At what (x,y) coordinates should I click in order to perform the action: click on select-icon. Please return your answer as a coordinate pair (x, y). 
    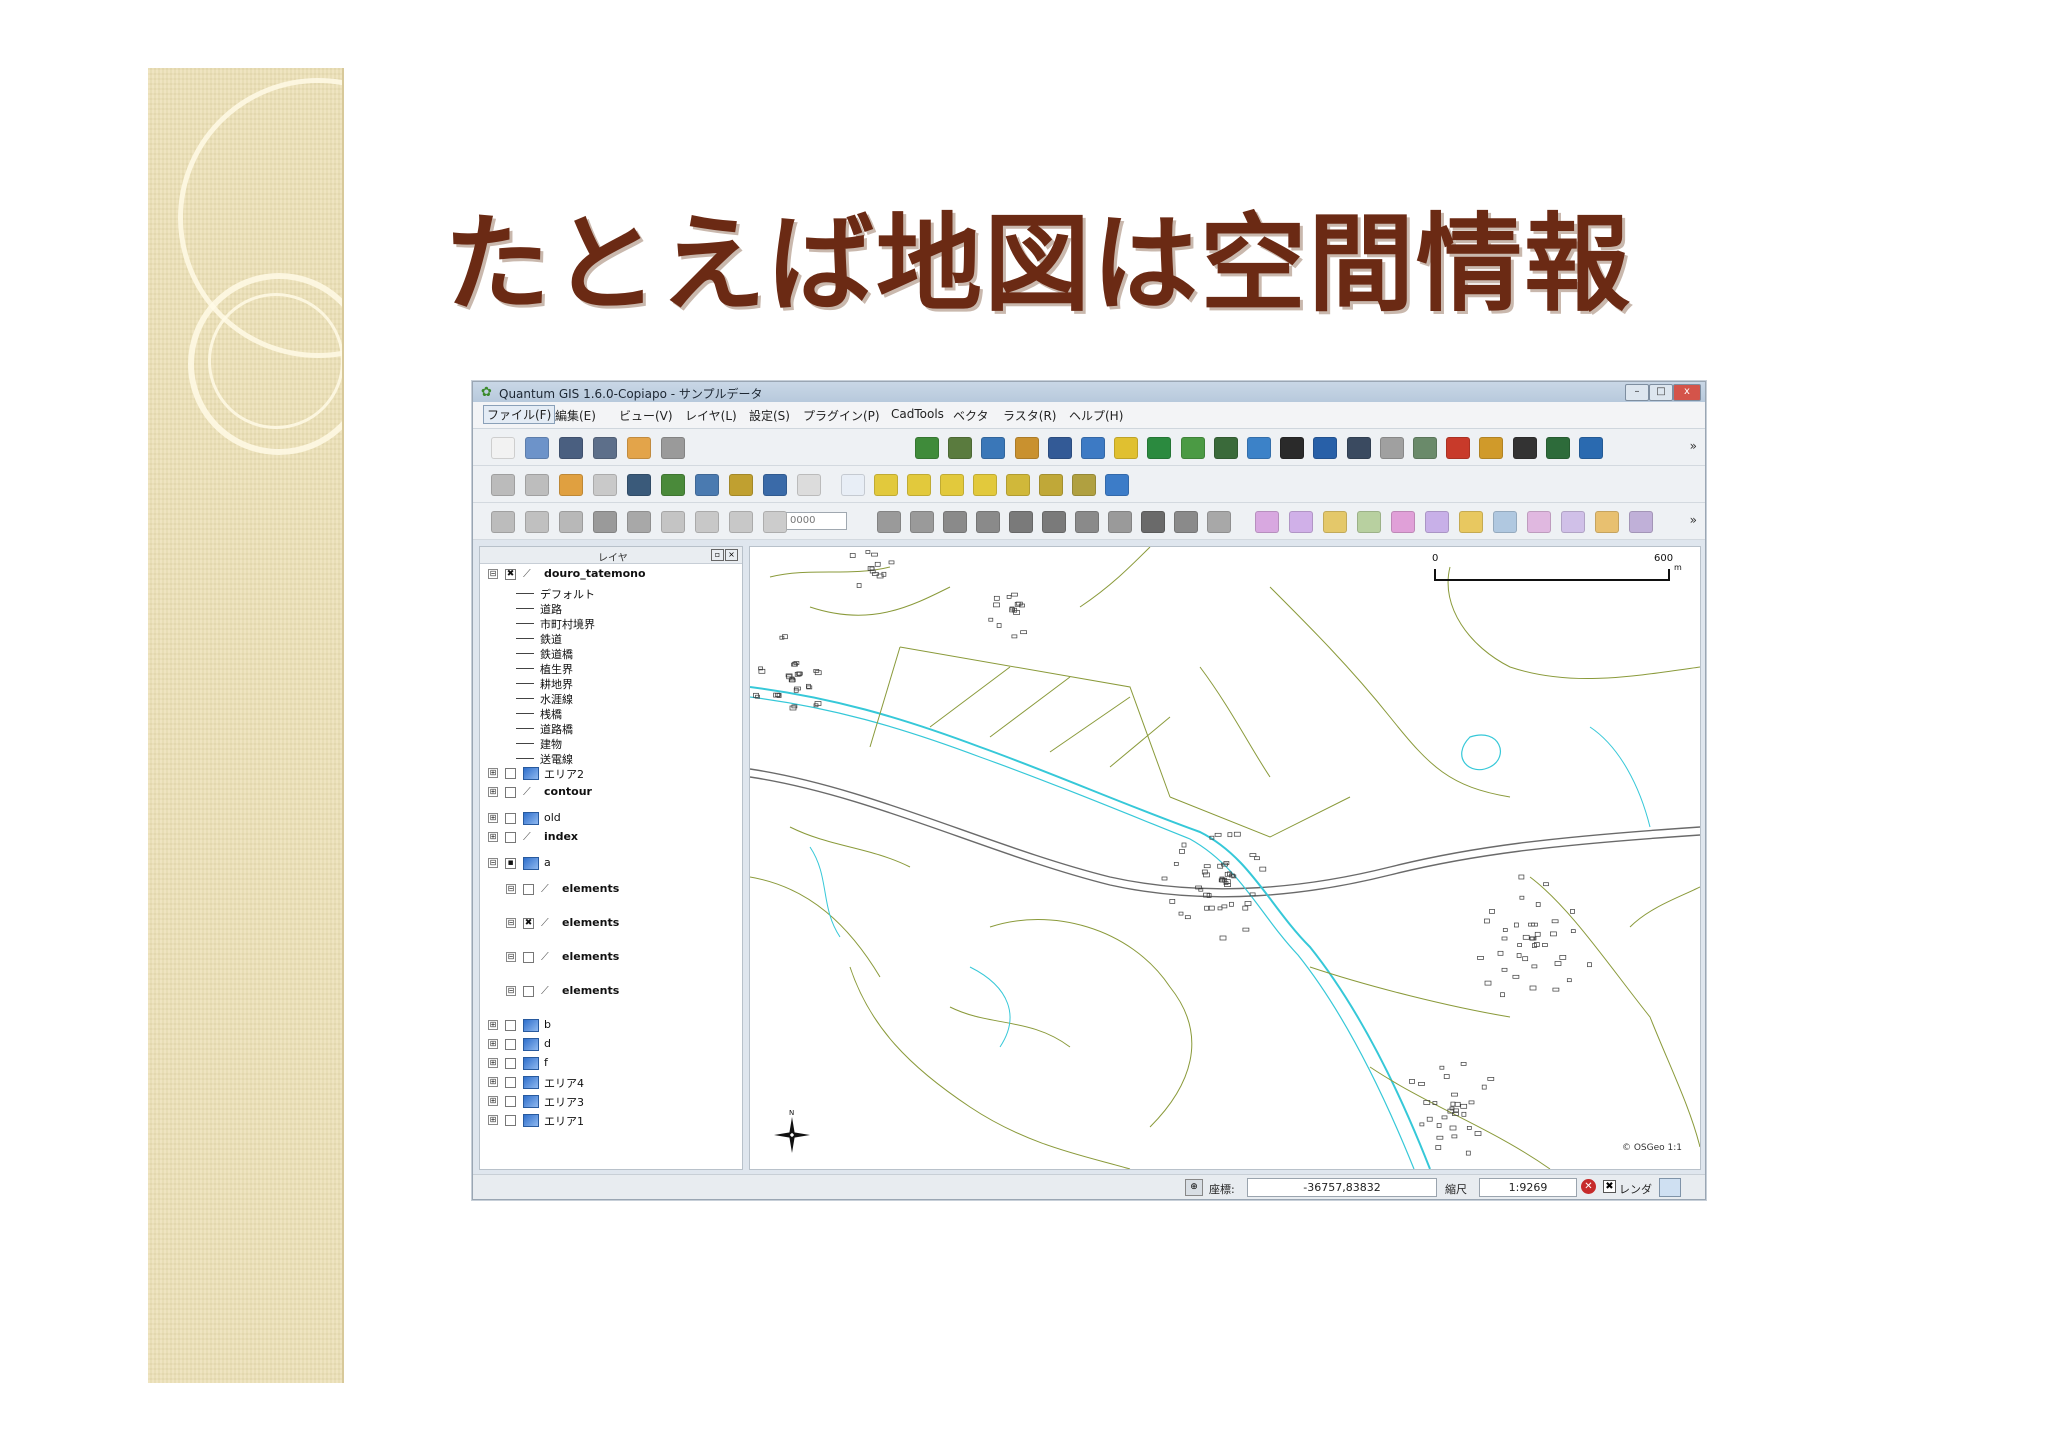
    Looking at the image, I should click on (707, 485).